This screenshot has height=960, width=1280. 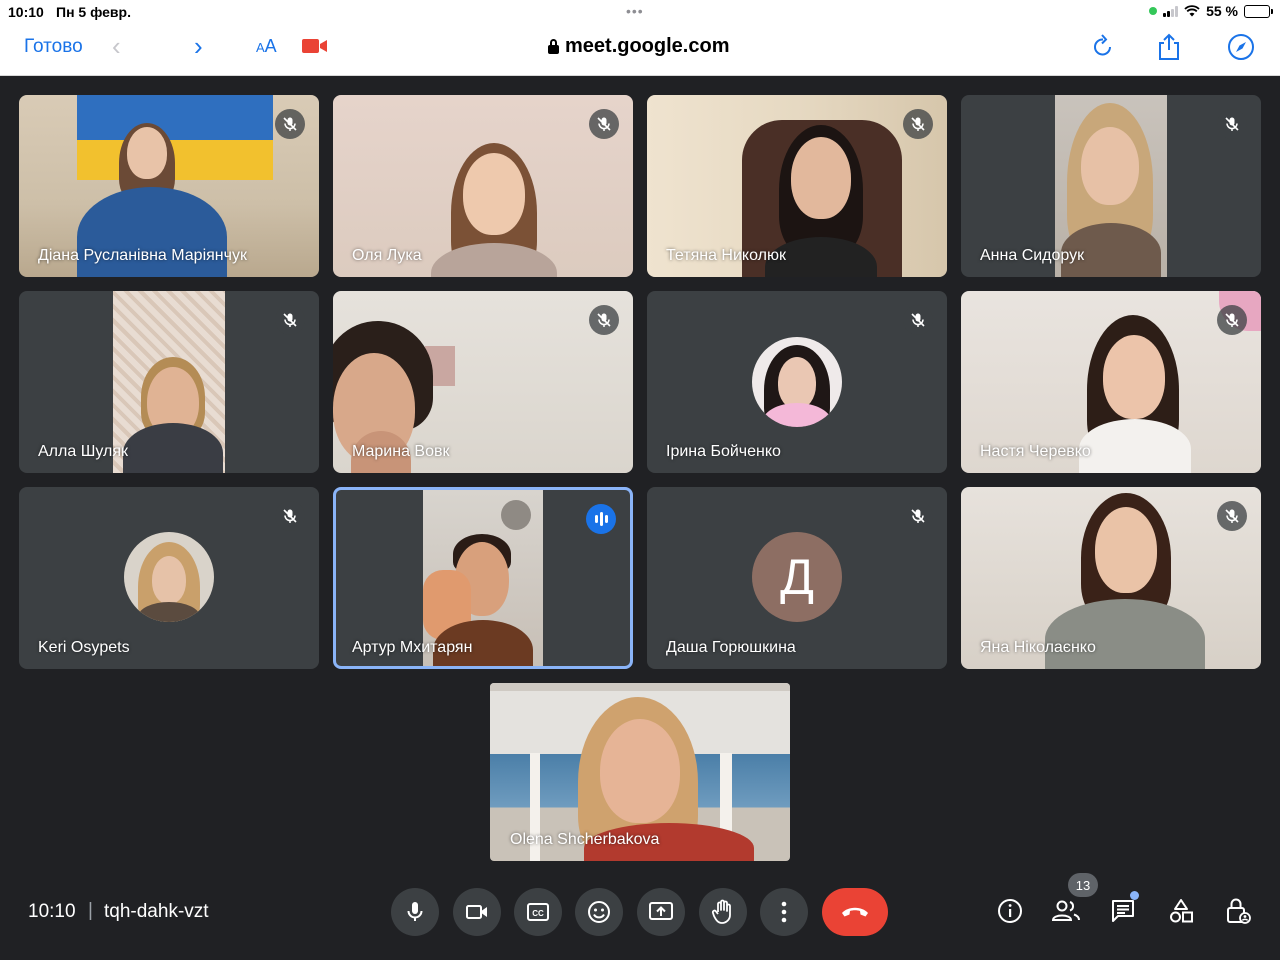 I want to click on captions-button: CC, so click(x=538, y=912).